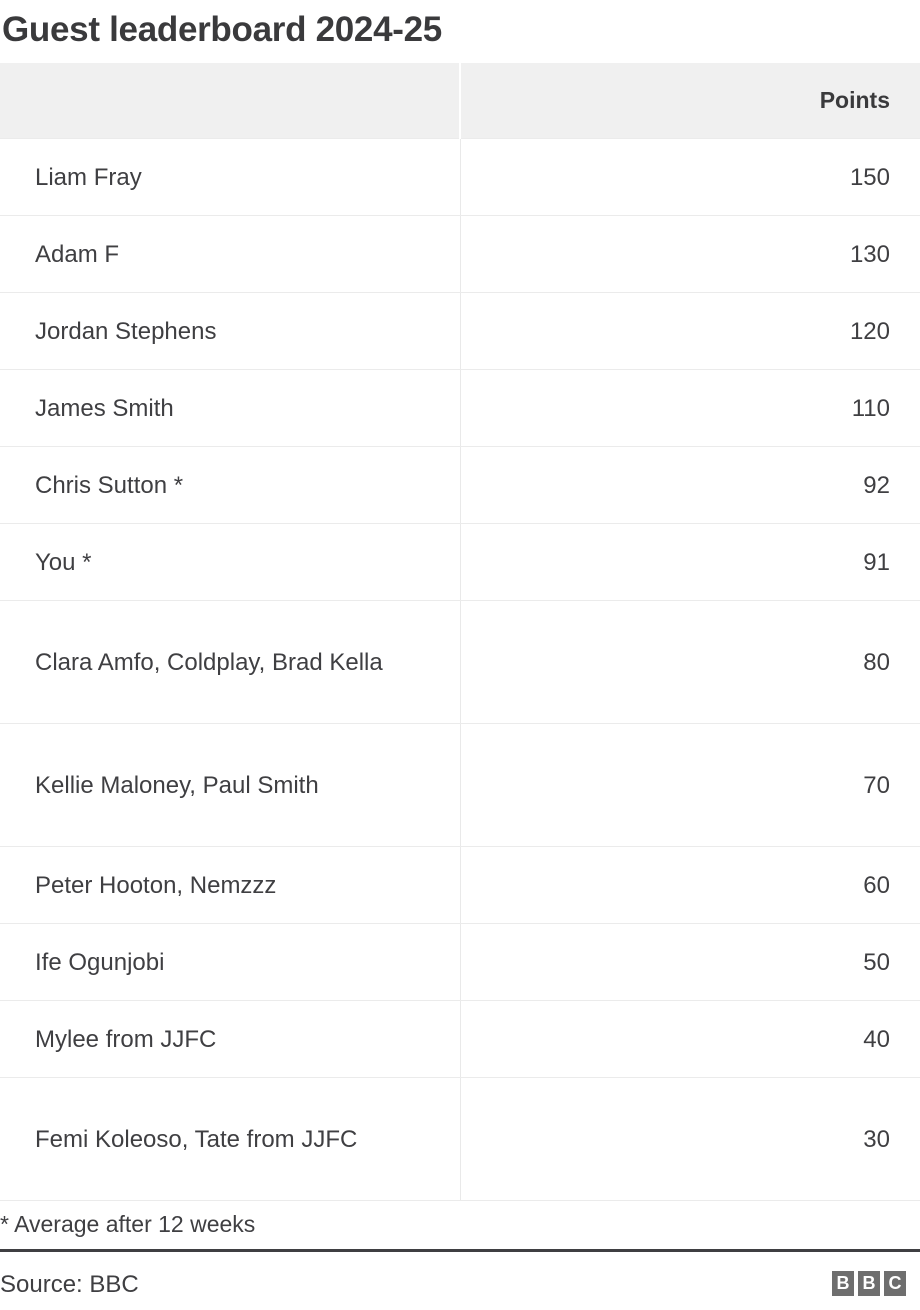 The image size is (920, 1310). Describe the element at coordinates (230, 1139) in the screenshot. I see `cell-guest-name: Femi Koleoso, Tate from JJFC` at that location.